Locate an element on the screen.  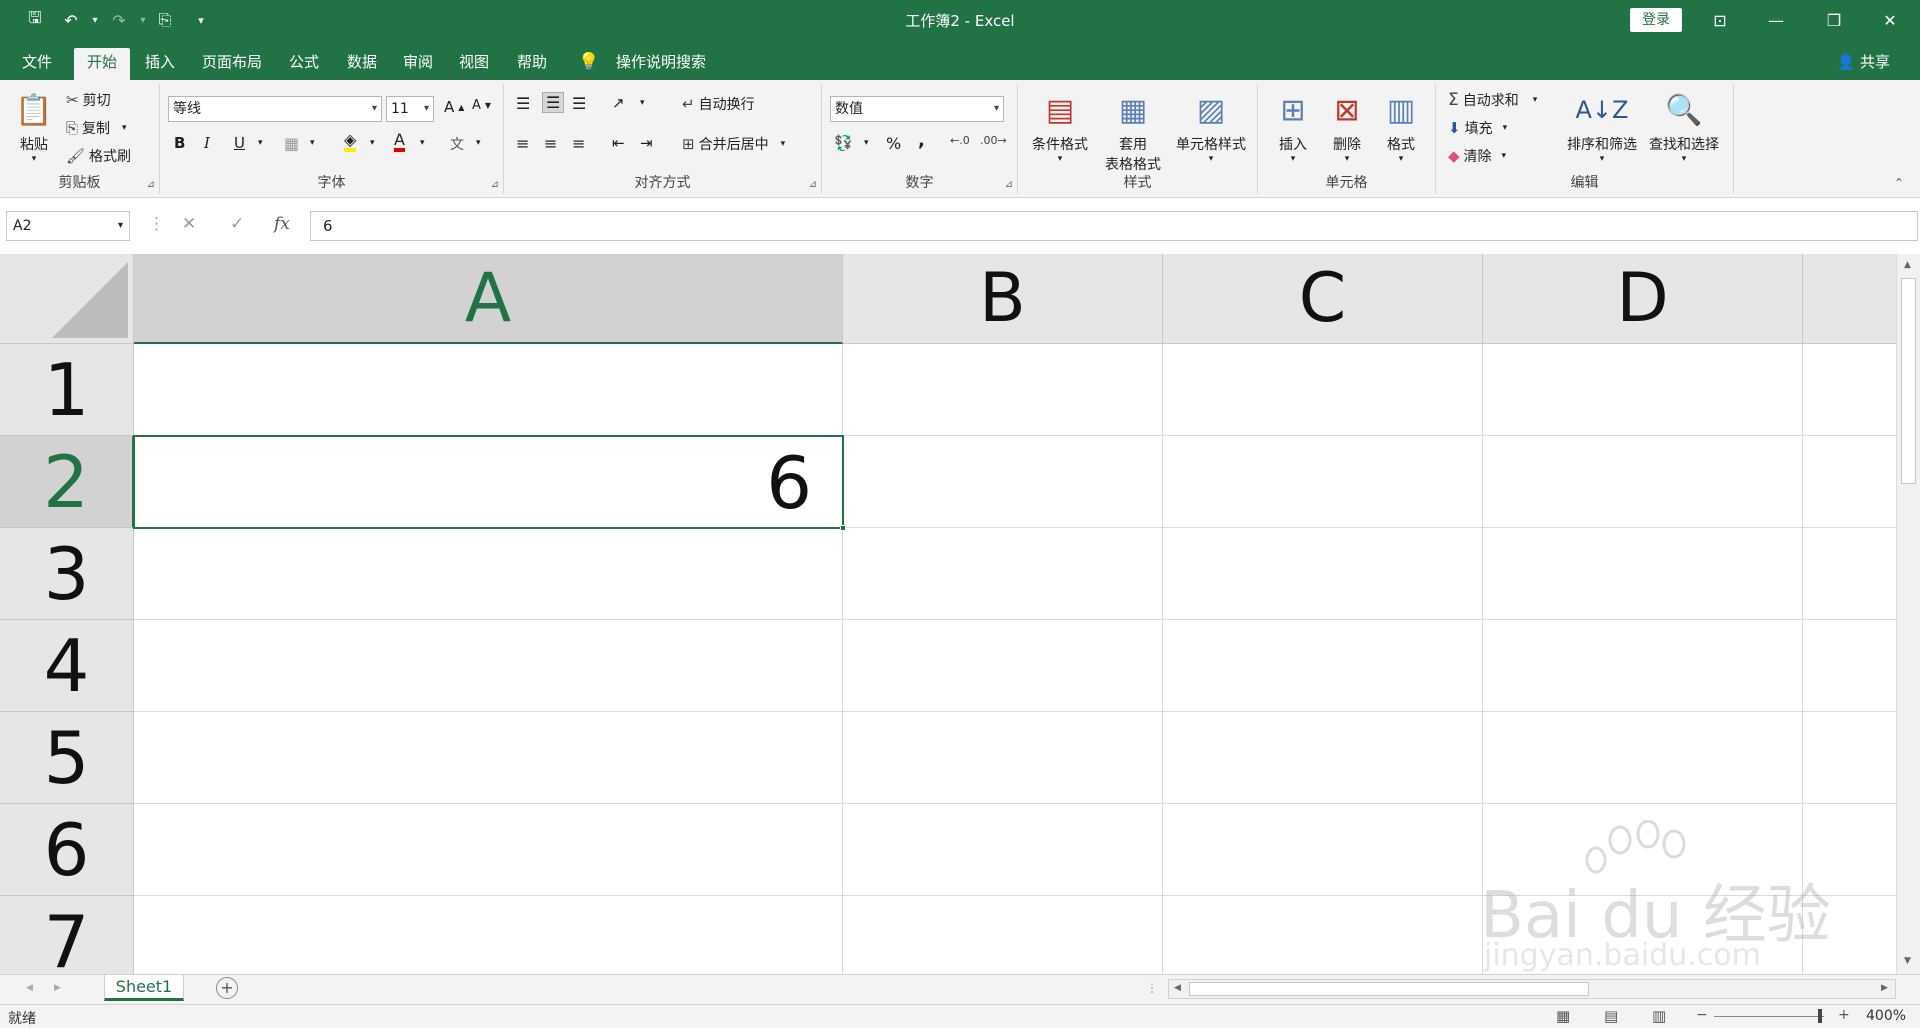
redo-icon: ↷ is located at coordinates (119, 20).